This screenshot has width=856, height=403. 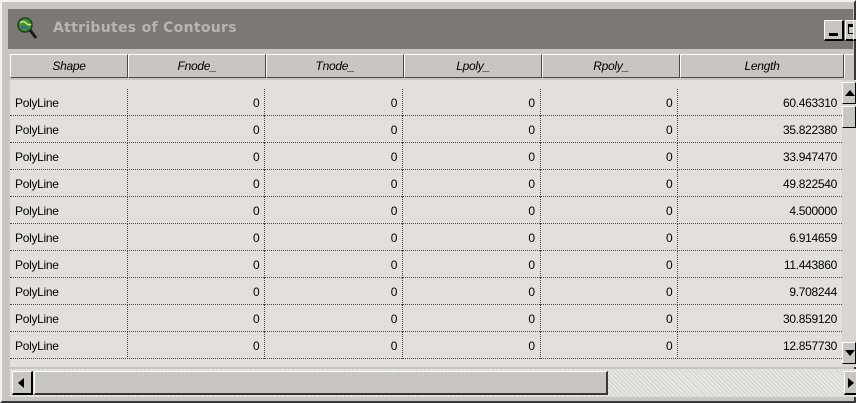 What do you see at coordinates (849, 117) in the screenshot?
I see `vertical-scroll-thumb` at bounding box center [849, 117].